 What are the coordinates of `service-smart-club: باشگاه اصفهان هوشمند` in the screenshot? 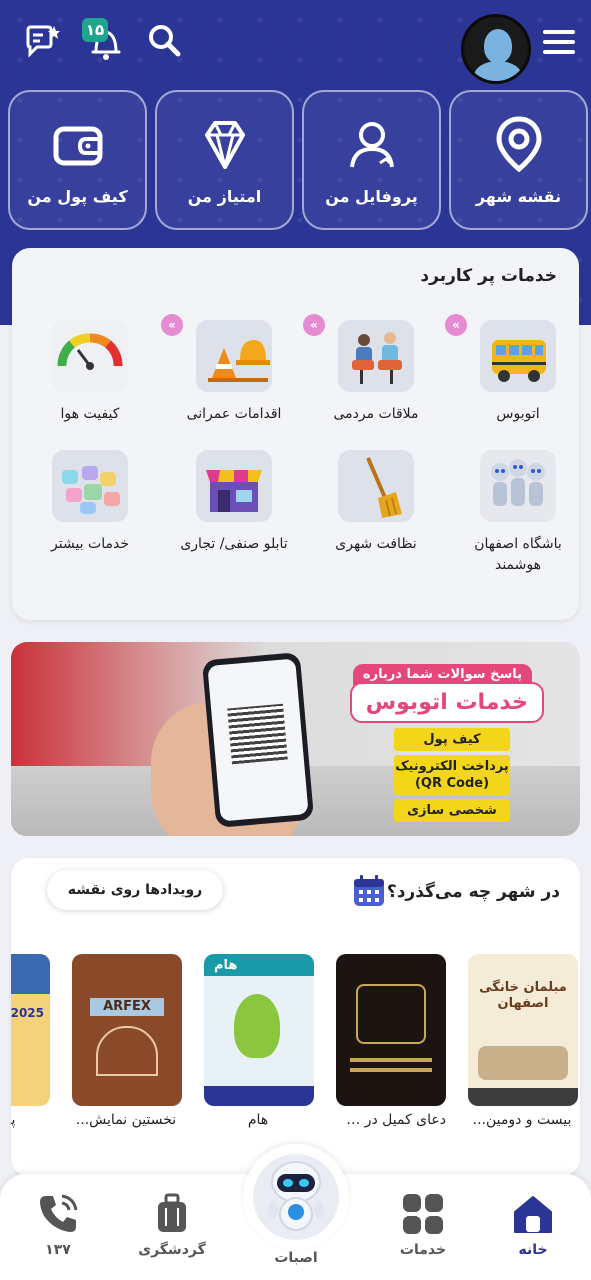 It's located at (518, 513).